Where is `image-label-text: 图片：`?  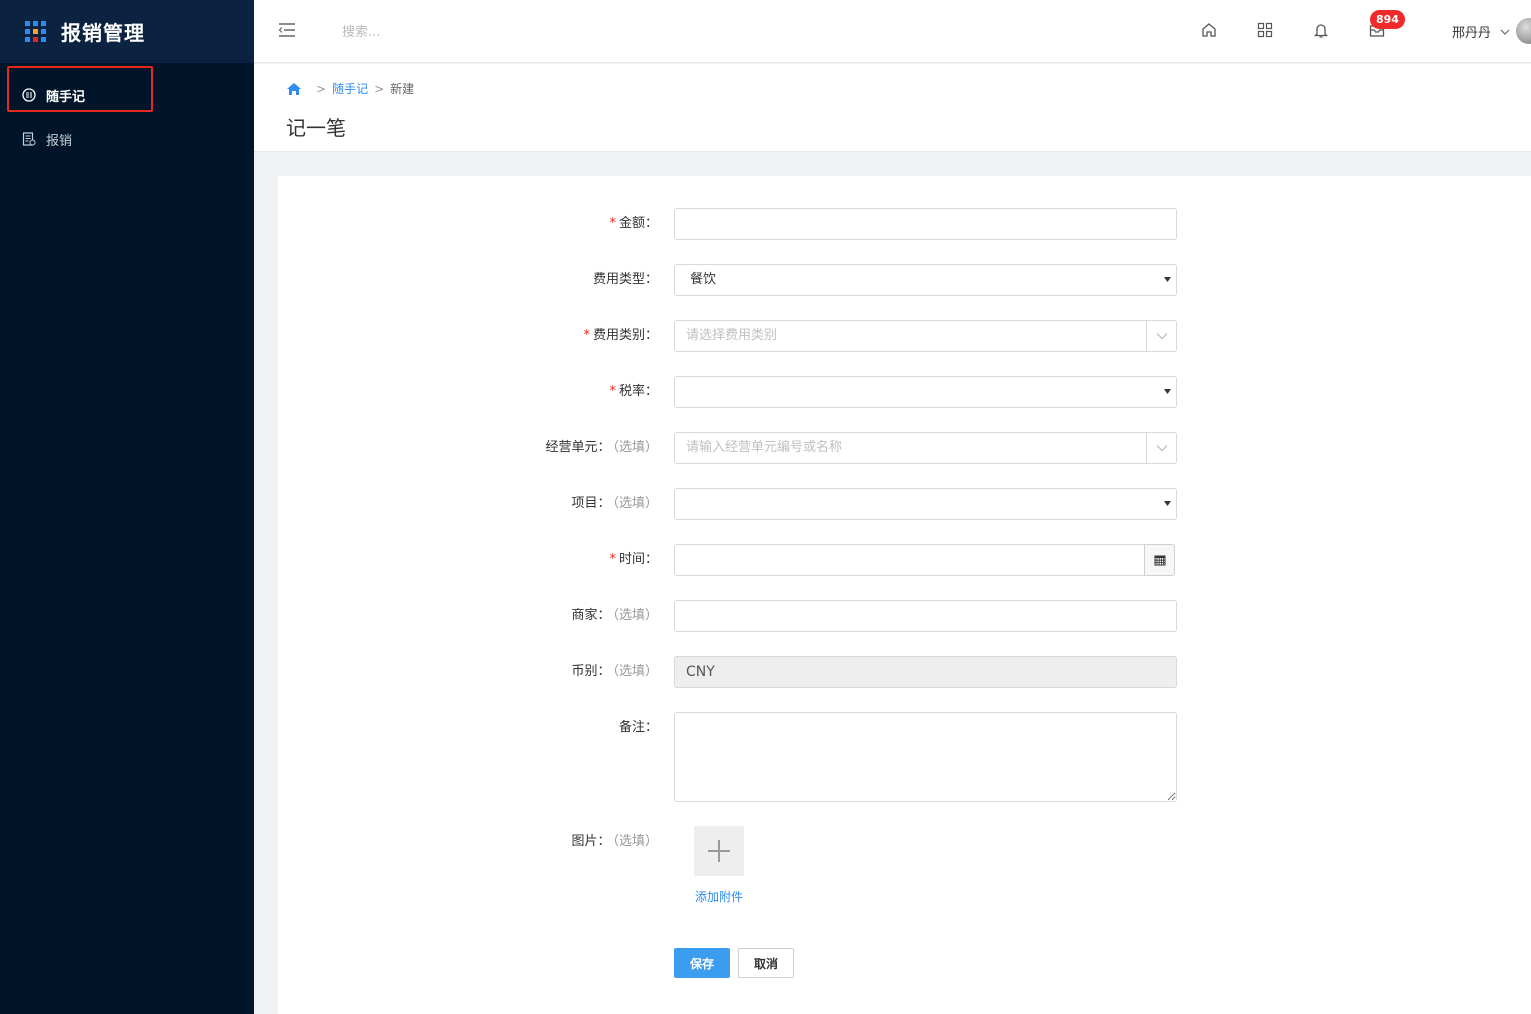
image-label-text: 图片： is located at coordinates (591, 841).